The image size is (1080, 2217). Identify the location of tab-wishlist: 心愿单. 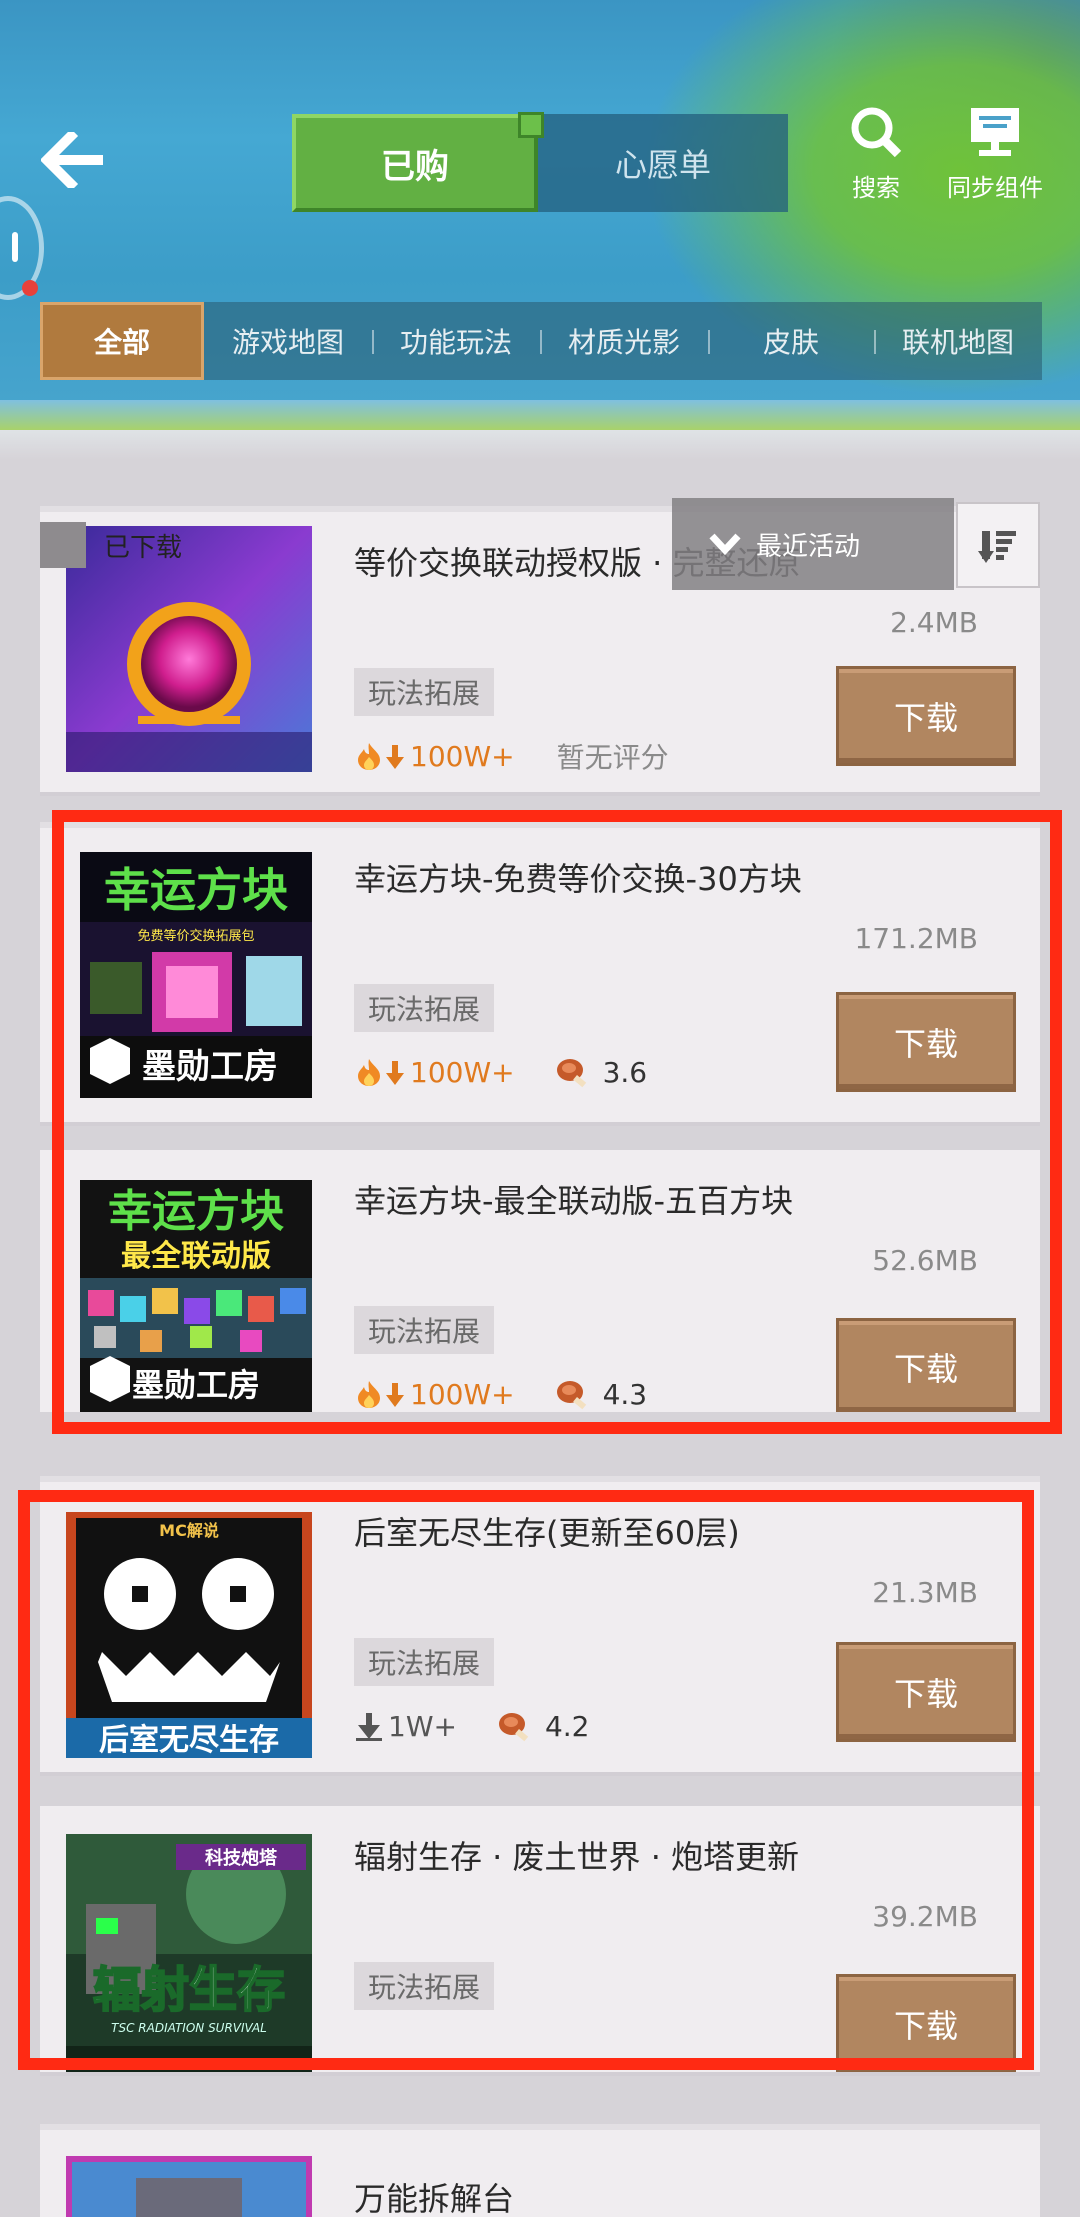
(663, 163).